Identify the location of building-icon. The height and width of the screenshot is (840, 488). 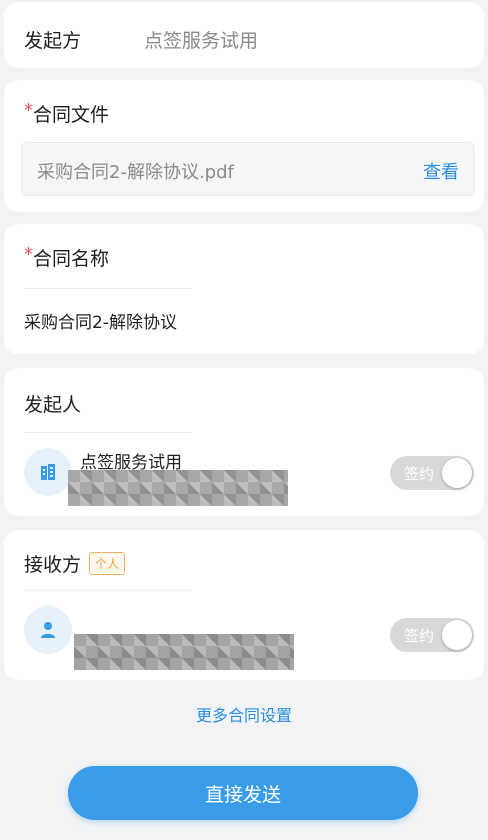
(48, 472).